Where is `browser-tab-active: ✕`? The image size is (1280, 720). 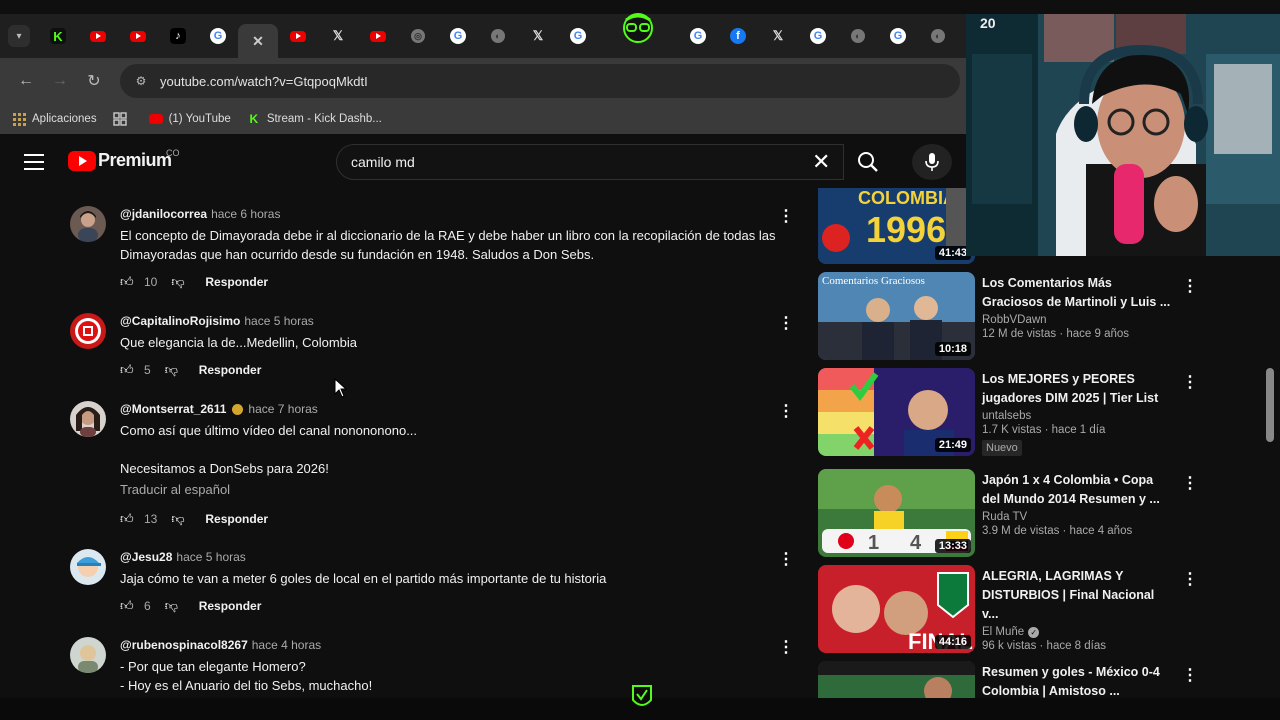 browser-tab-active: ✕ is located at coordinates (258, 41).